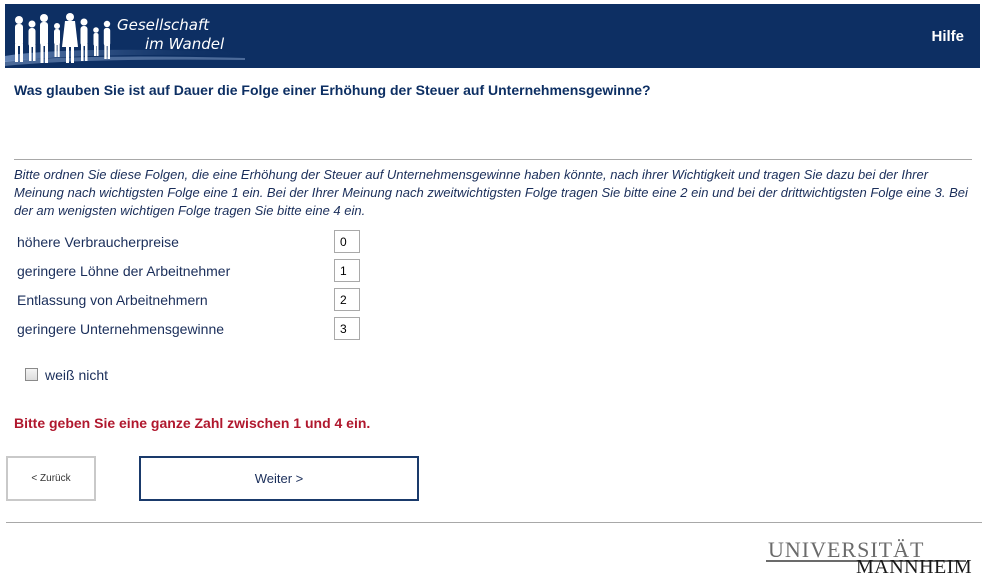 Image resolution: width=985 pixels, height=580 pixels. What do you see at coordinates (31, 374) in the screenshot?
I see `dont-know-checkbox` at bounding box center [31, 374].